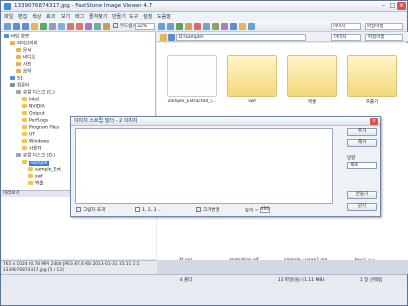 The width and height of the screenshot is (408, 306). Describe the element at coordinates (362, 132) in the screenshot. I see `add-button: 추가` at that location.